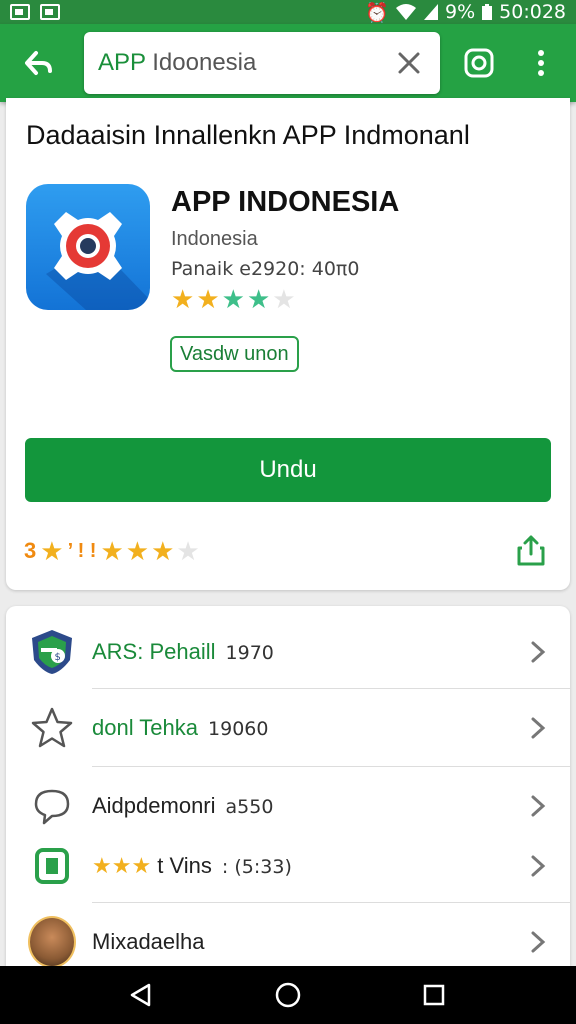  I want to click on list-item-label: Aidpdemonri a550, so click(182, 806).